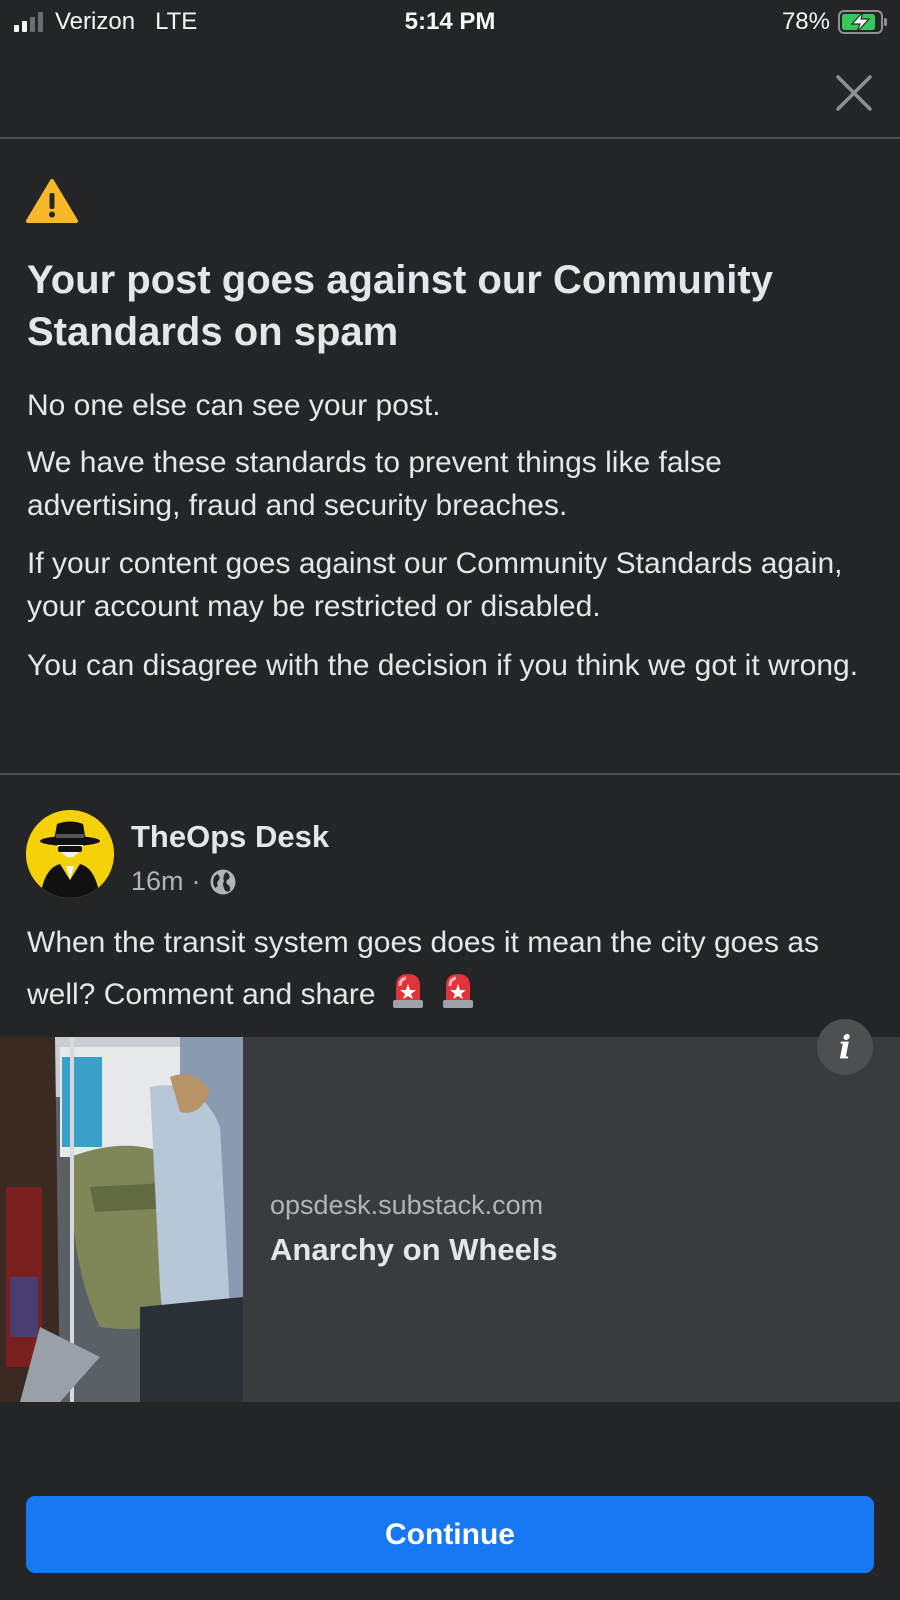  Describe the element at coordinates (407, 1205) in the screenshot. I see `link-domain: opsdesk.substack.com` at that location.